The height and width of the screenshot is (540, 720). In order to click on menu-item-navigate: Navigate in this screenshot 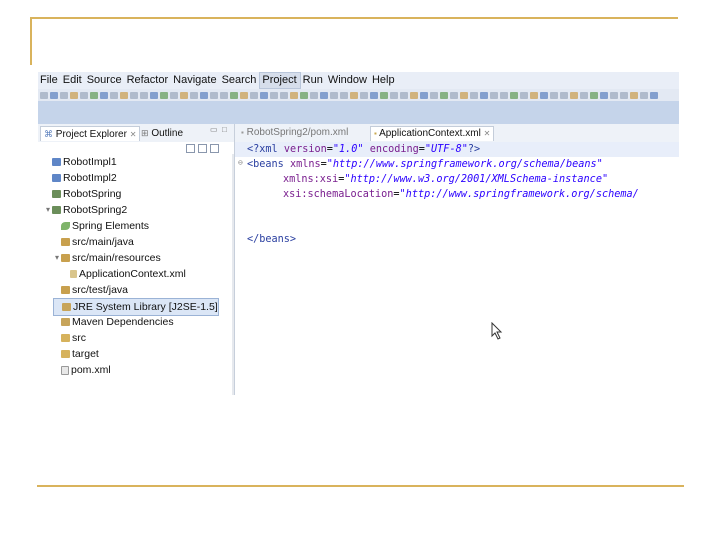, I will do `click(195, 80)`.